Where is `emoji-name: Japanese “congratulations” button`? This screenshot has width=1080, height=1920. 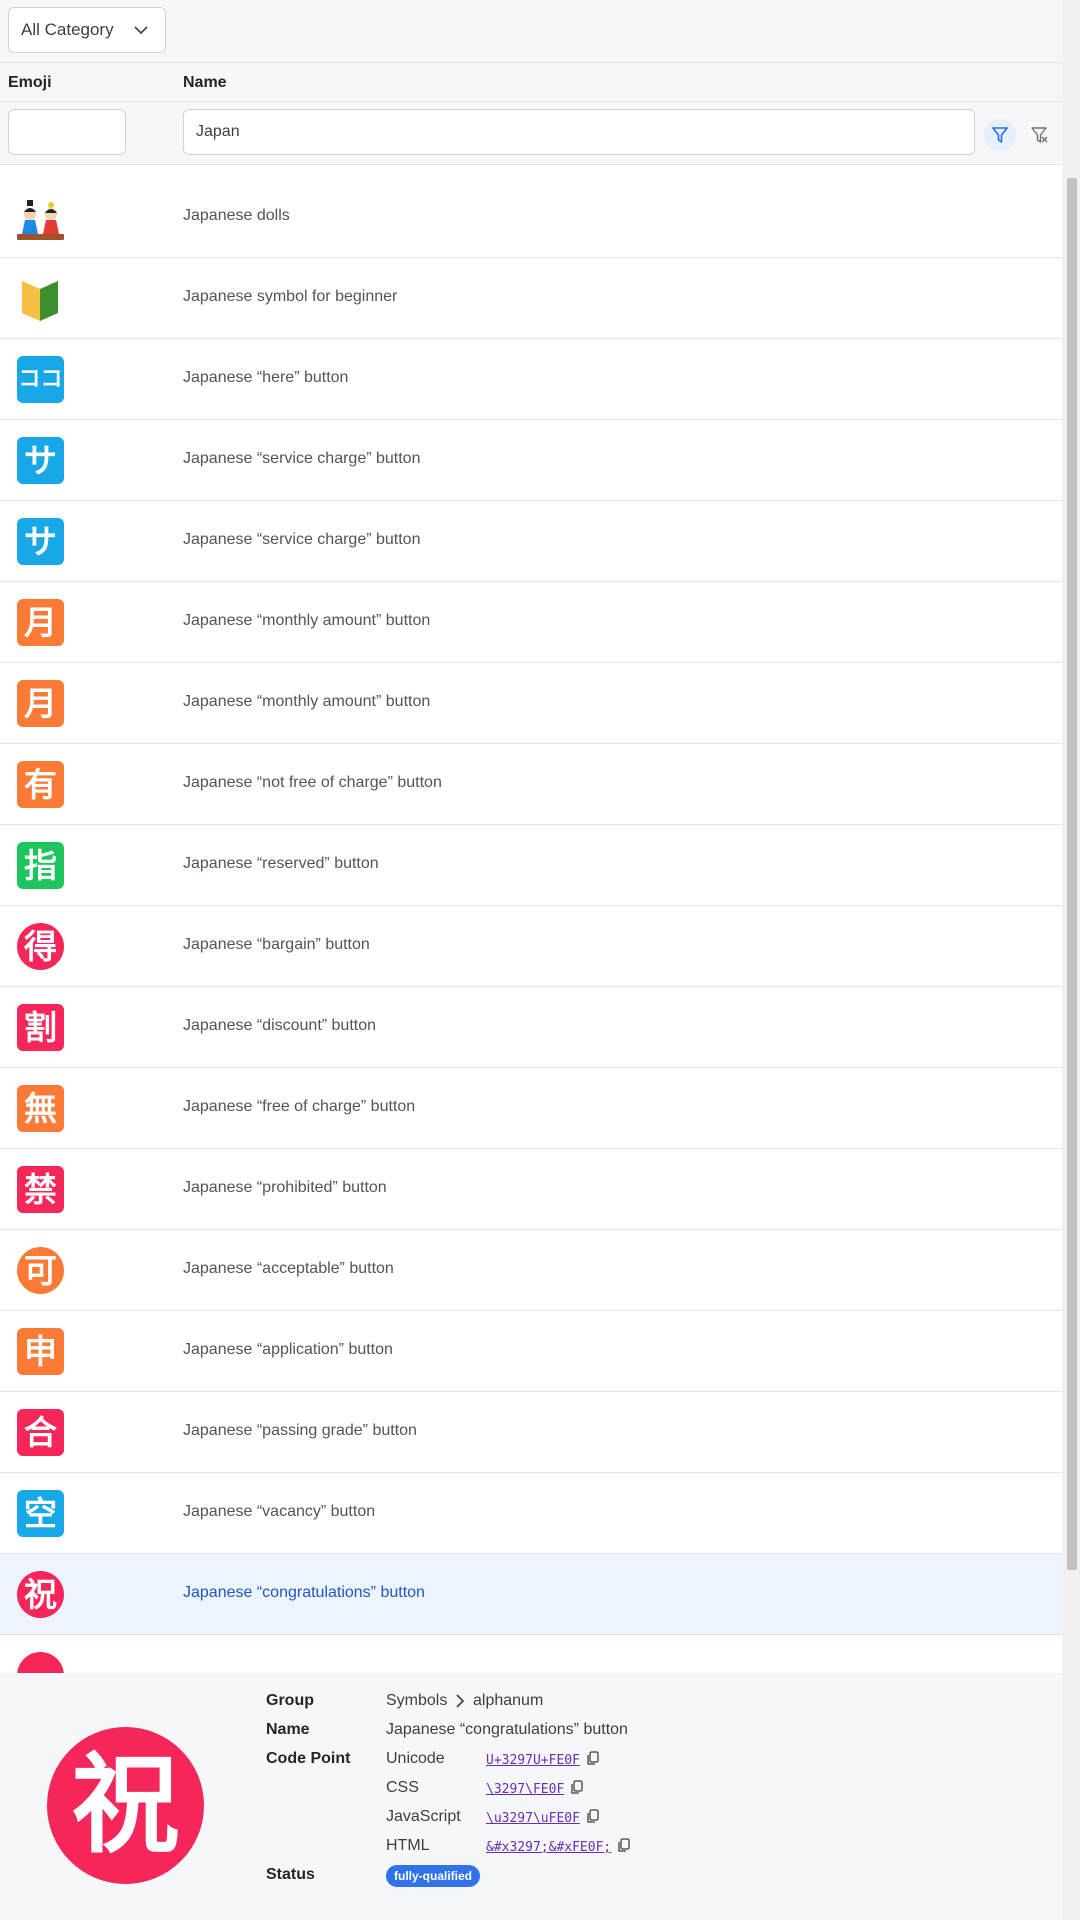 emoji-name: Japanese “congratulations” button is located at coordinates (304, 1592).